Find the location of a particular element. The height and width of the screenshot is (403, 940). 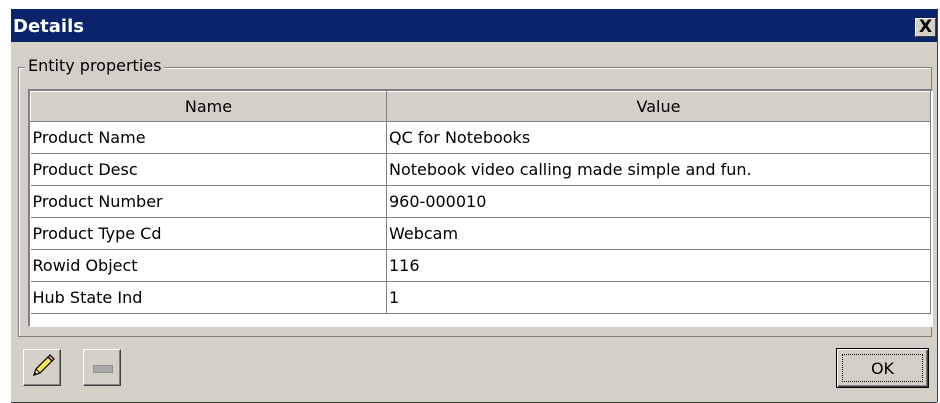

table-row: Product Name QC for Notebooks is located at coordinates (480, 137).